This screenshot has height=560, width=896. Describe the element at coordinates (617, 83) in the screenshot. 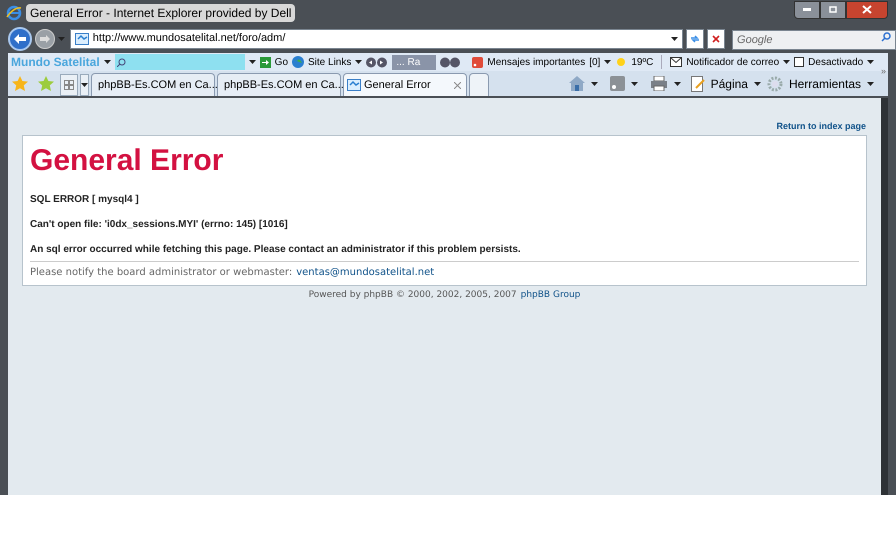

I see `feed-icon` at that location.